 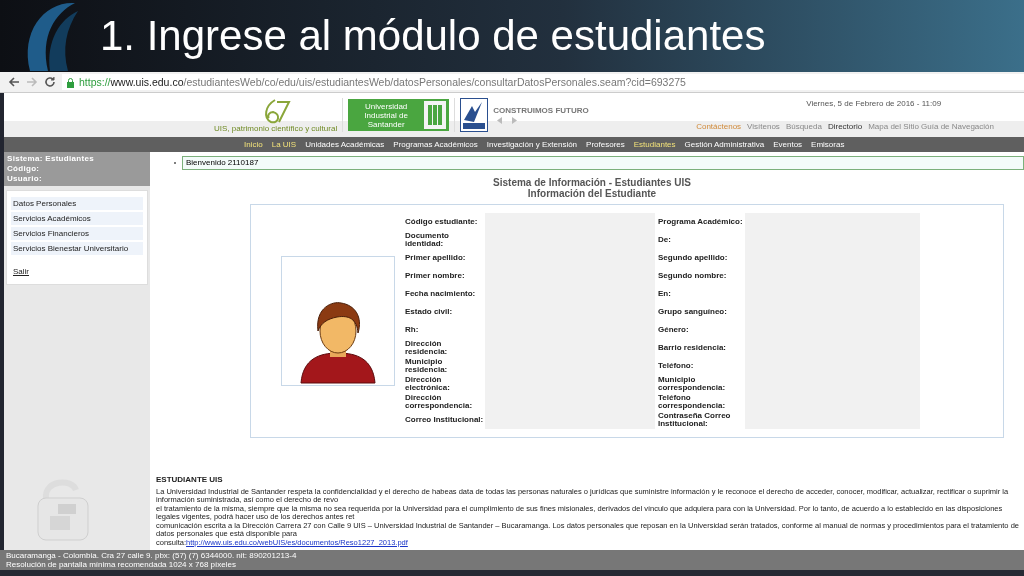 What do you see at coordinates (828, 144) in the screenshot?
I see `nav-link: Emisoras` at bounding box center [828, 144].